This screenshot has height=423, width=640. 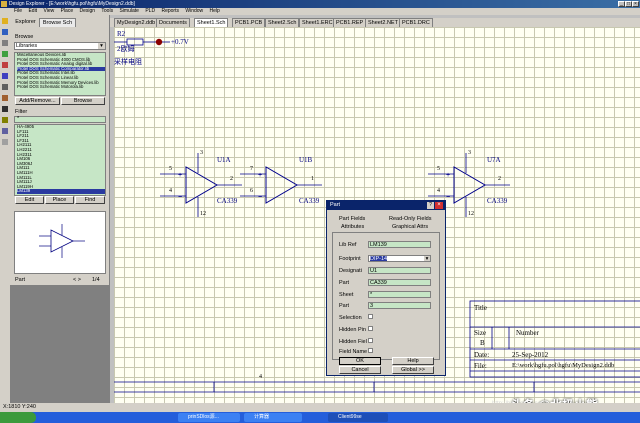 I want to click on hidden-pin-checkbox, so click(x=370, y=328).